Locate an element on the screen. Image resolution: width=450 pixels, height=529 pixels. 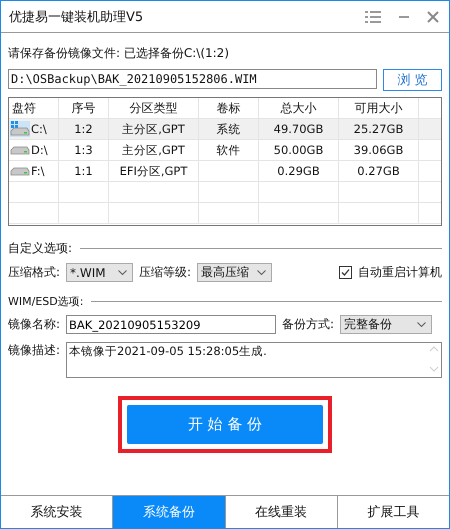
field-label: 镜像名称: is located at coordinates (34, 324).